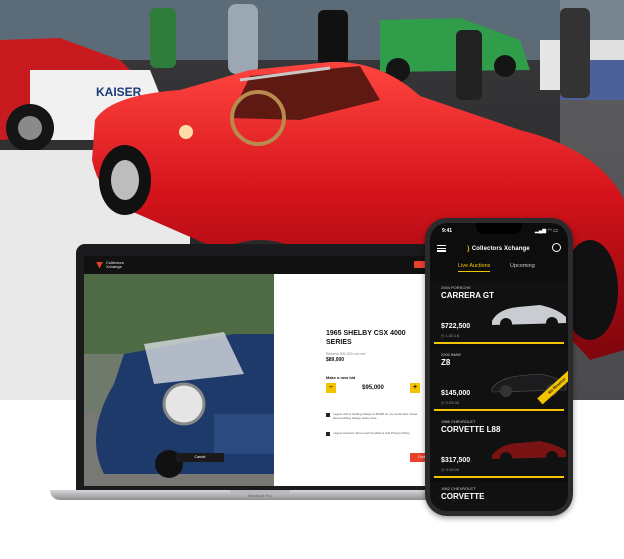  What do you see at coordinates (99, 265) in the screenshot?
I see `brand-logo-icon` at bounding box center [99, 265].